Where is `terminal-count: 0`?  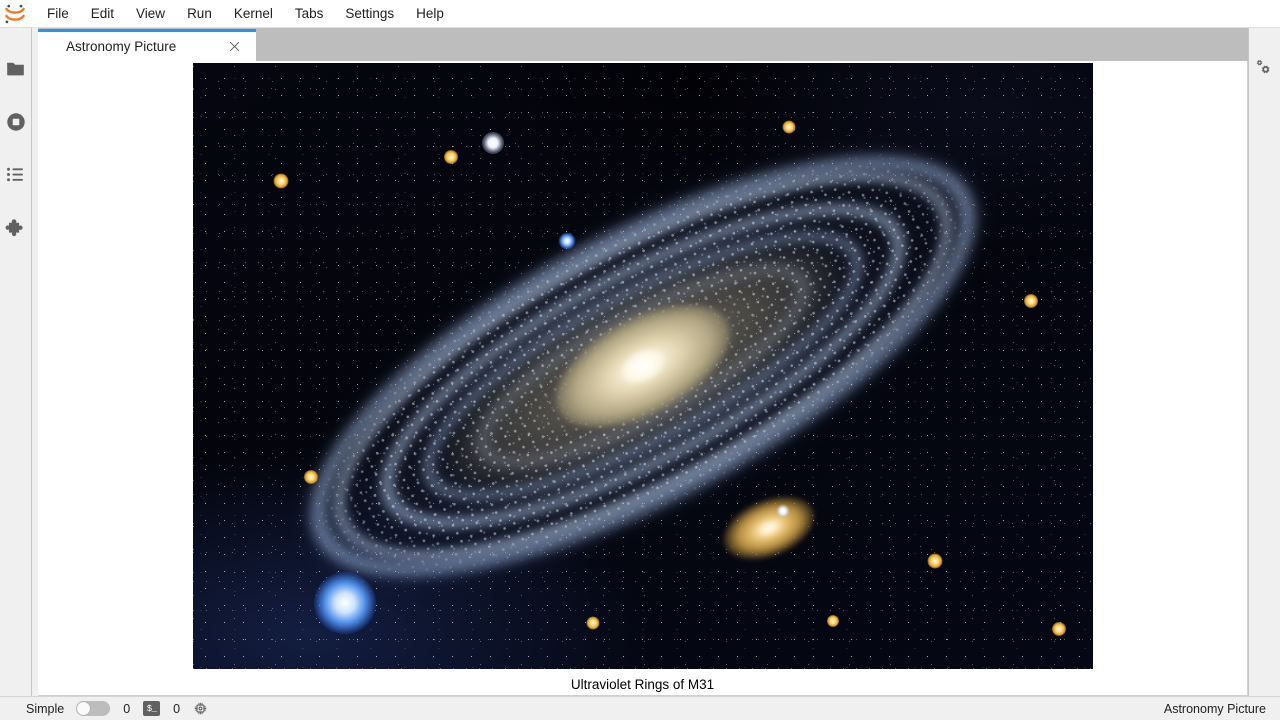
terminal-count: 0 is located at coordinates (177, 708).